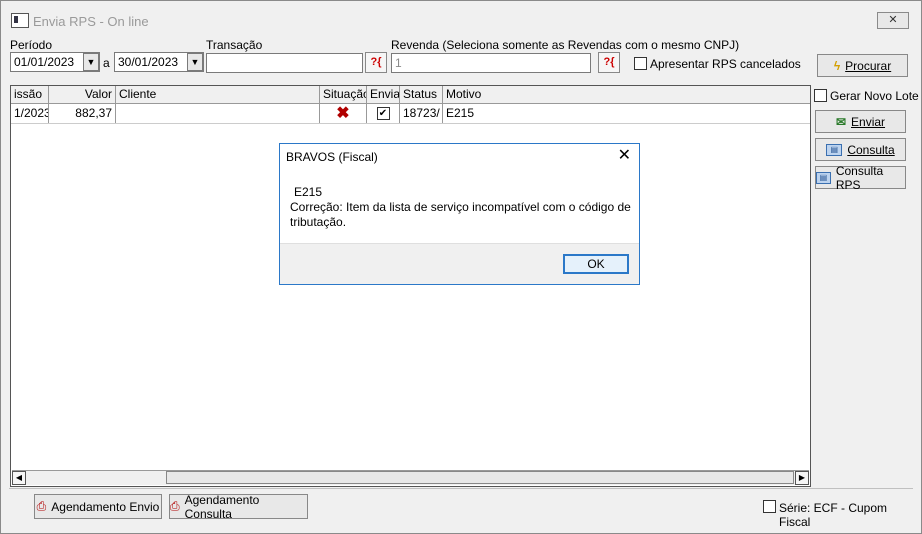 The width and height of the screenshot is (922, 534). I want to click on dialog-code: E215, so click(308, 192).